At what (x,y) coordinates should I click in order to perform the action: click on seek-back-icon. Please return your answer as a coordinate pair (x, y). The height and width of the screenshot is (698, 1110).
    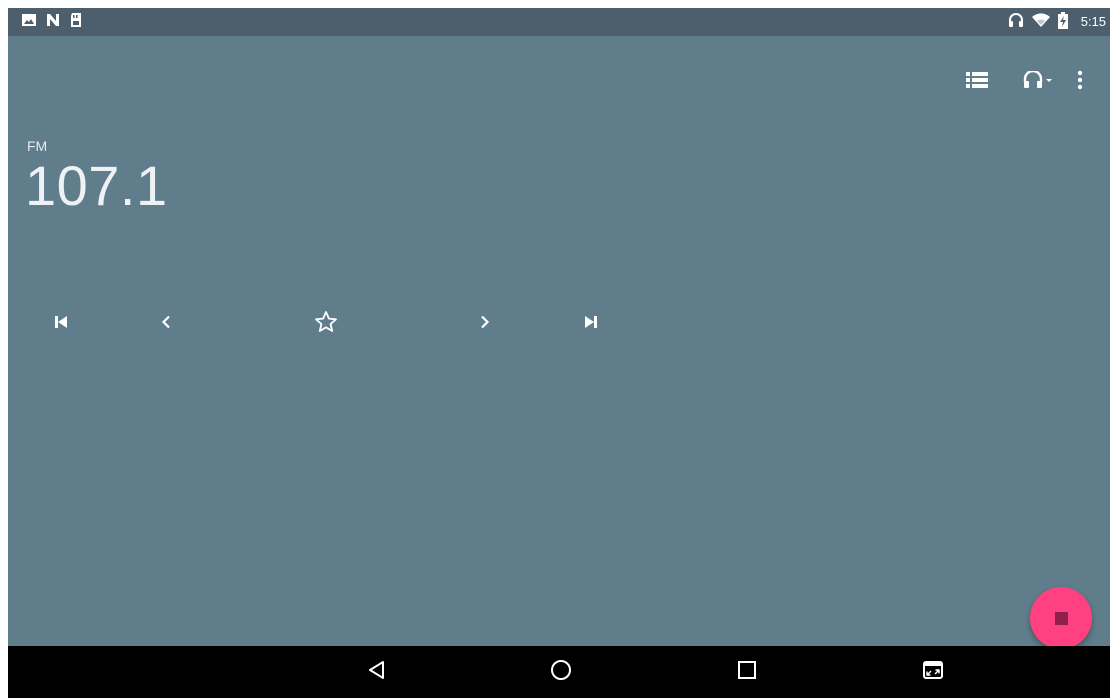
    Looking at the image, I should click on (166, 324).